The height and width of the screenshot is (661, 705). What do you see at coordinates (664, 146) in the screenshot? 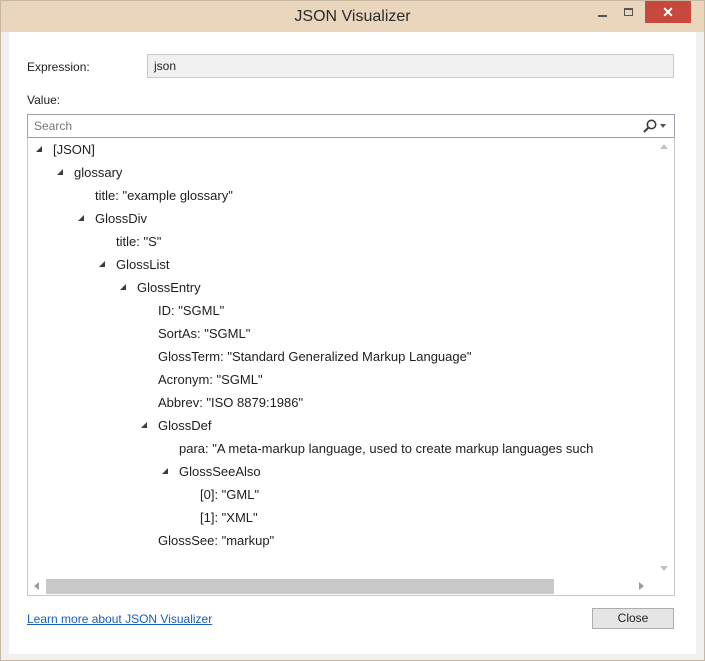
I see `scroll-up-arrow-icon` at bounding box center [664, 146].